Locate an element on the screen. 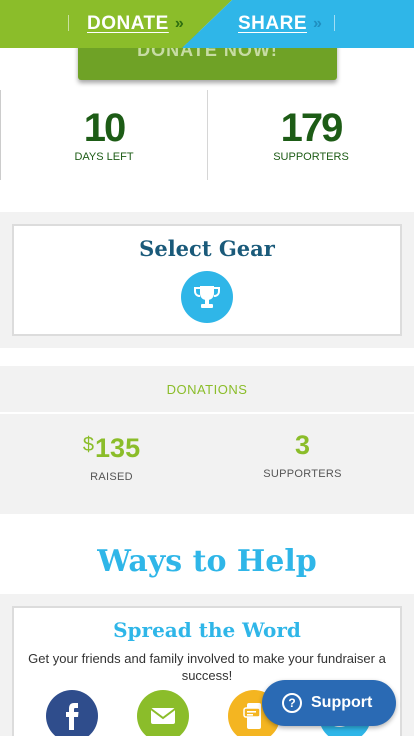  share-label: SHARE is located at coordinates (273, 23).